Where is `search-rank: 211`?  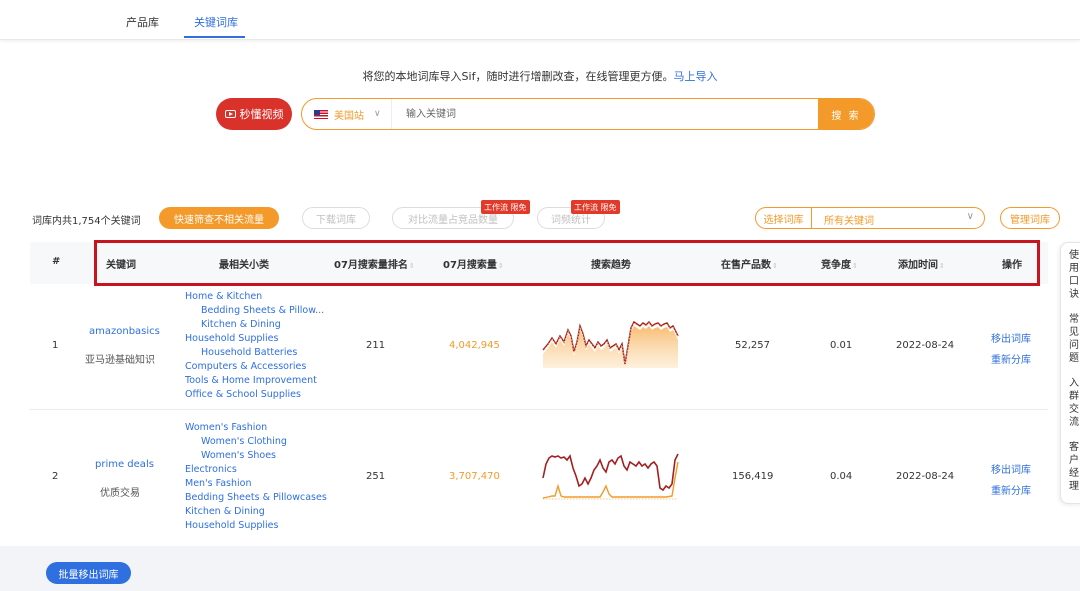 search-rank: 211 is located at coordinates (376, 345).